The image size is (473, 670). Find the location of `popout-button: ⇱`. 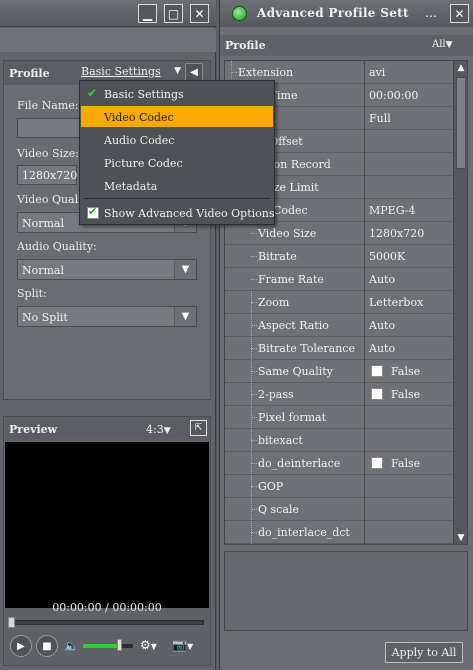

popout-button: ⇱ is located at coordinates (198, 428).